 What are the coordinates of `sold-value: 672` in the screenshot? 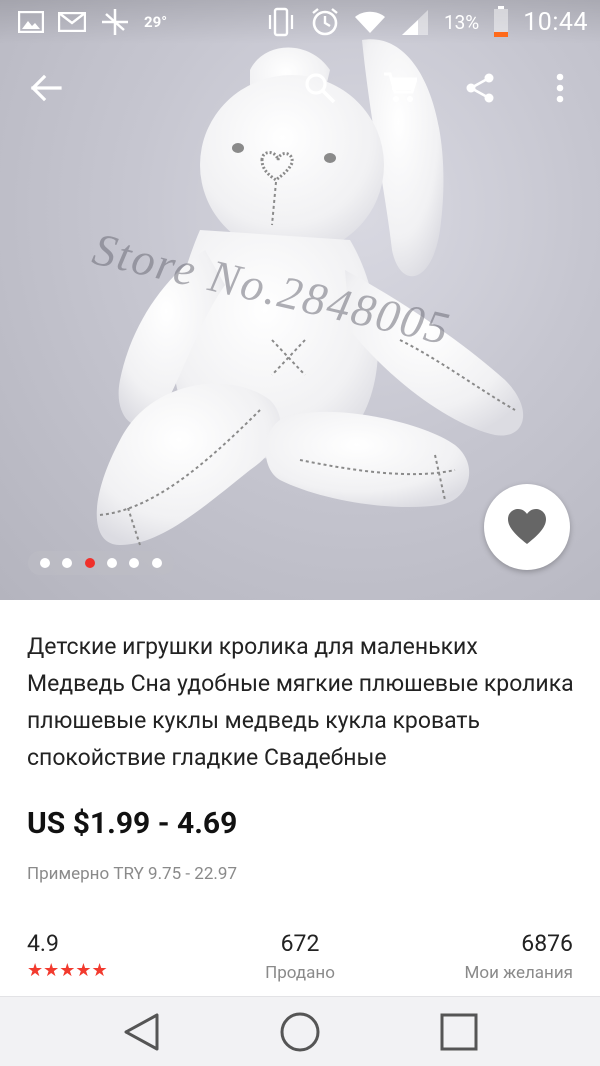 It's located at (300, 943).